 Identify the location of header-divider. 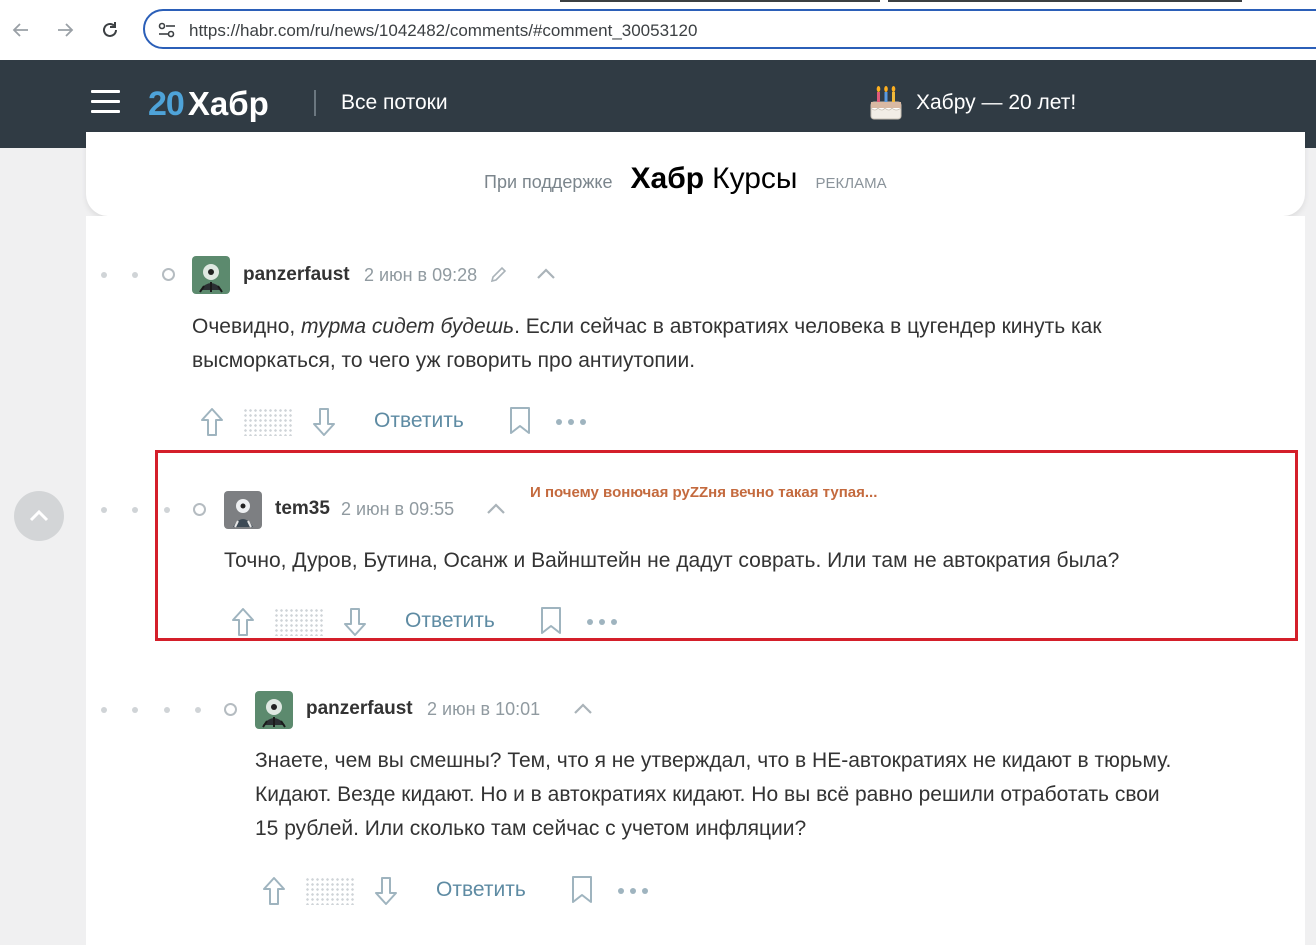
(315, 103).